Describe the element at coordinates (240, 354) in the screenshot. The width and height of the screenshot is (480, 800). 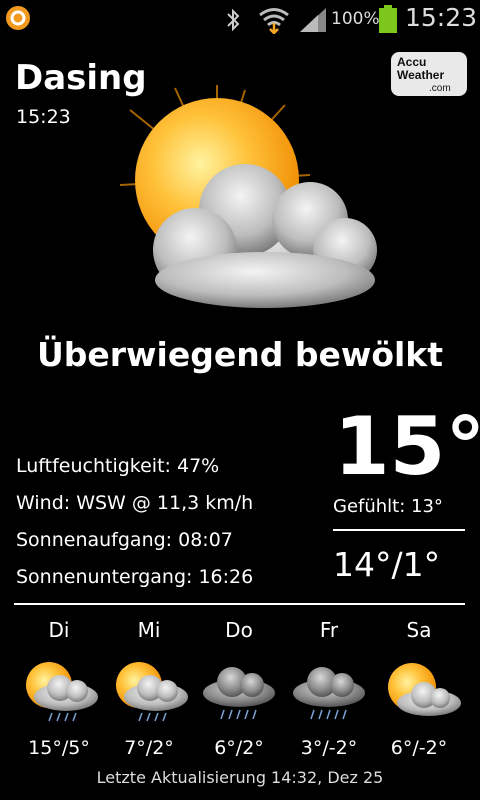
I see `weather-condition: Überwiegend bewölkt` at that location.